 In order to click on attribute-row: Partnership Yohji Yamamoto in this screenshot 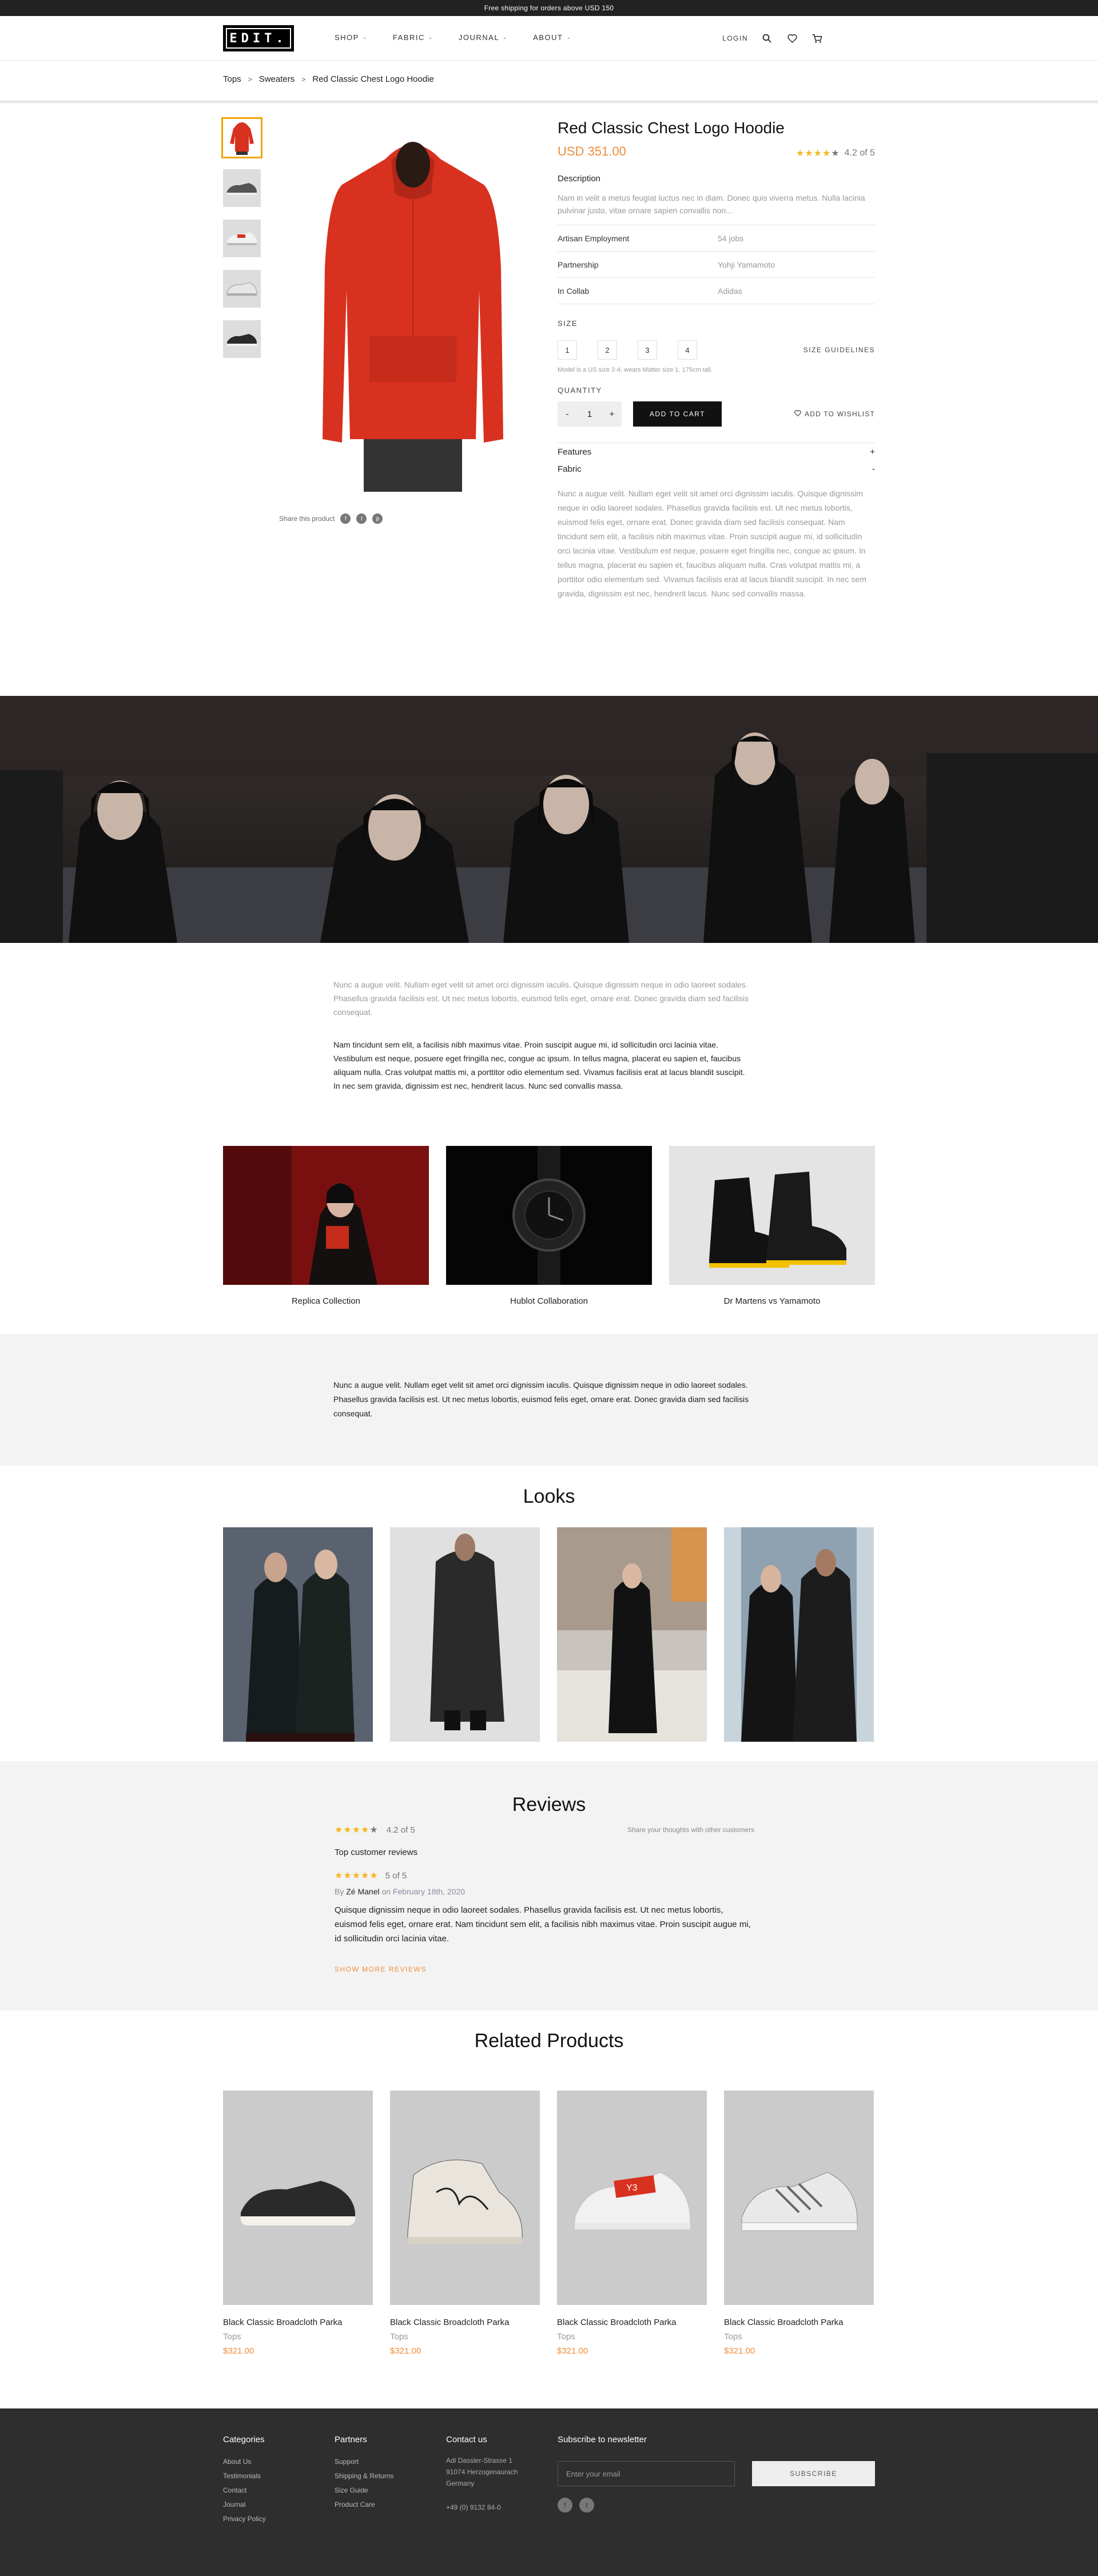, I will do `click(716, 264)`.